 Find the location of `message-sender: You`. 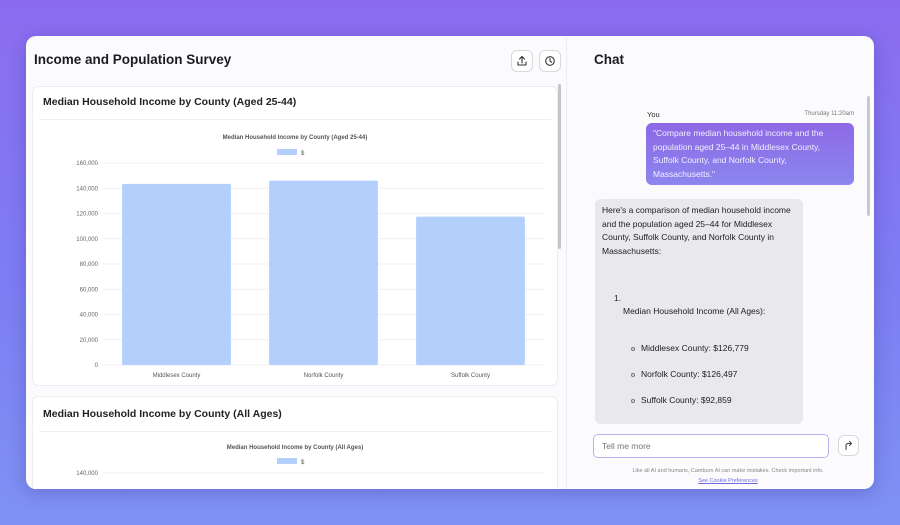

message-sender: You is located at coordinates (653, 114).